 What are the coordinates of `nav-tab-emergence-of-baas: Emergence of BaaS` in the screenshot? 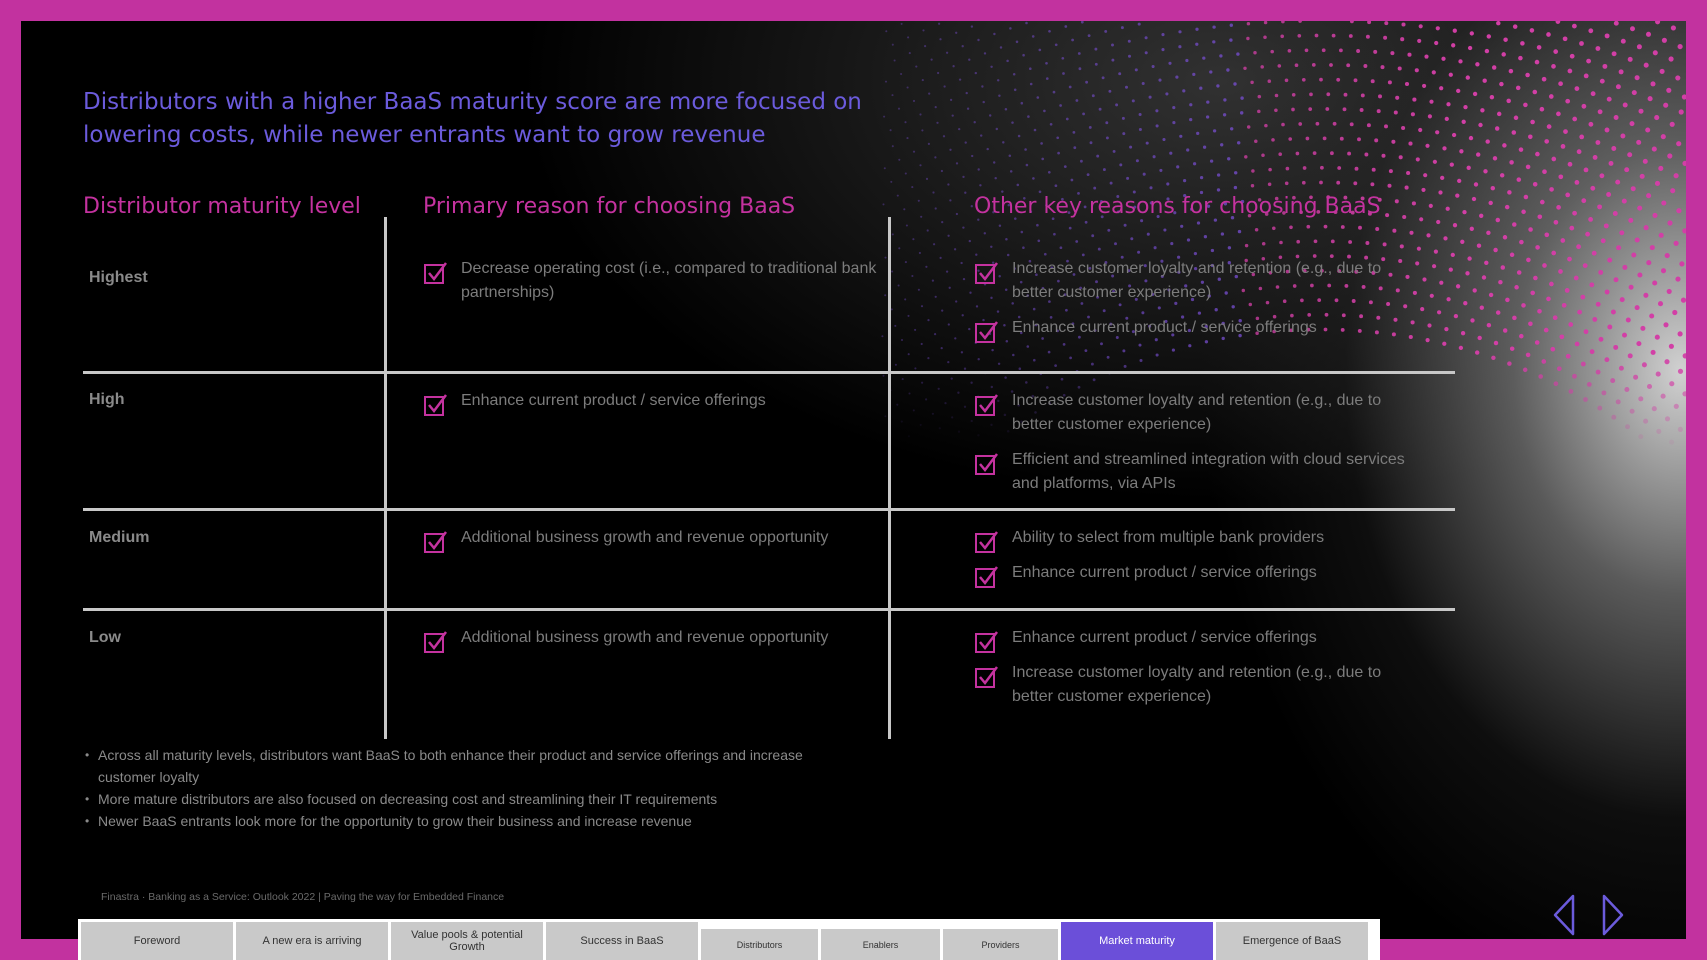 It's located at (1292, 941).